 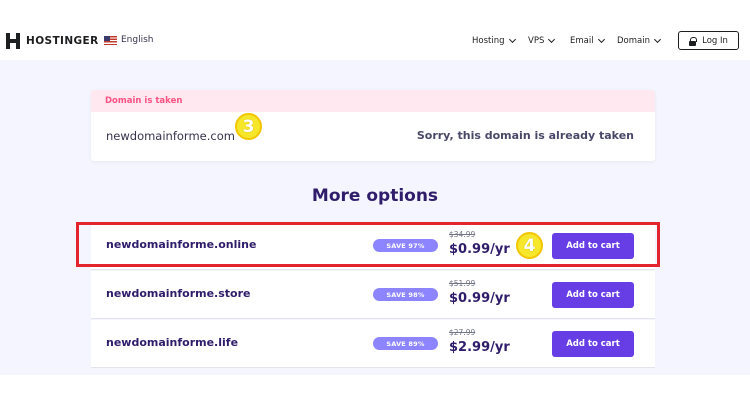 I want to click on language-selector: English, so click(x=129, y=40).